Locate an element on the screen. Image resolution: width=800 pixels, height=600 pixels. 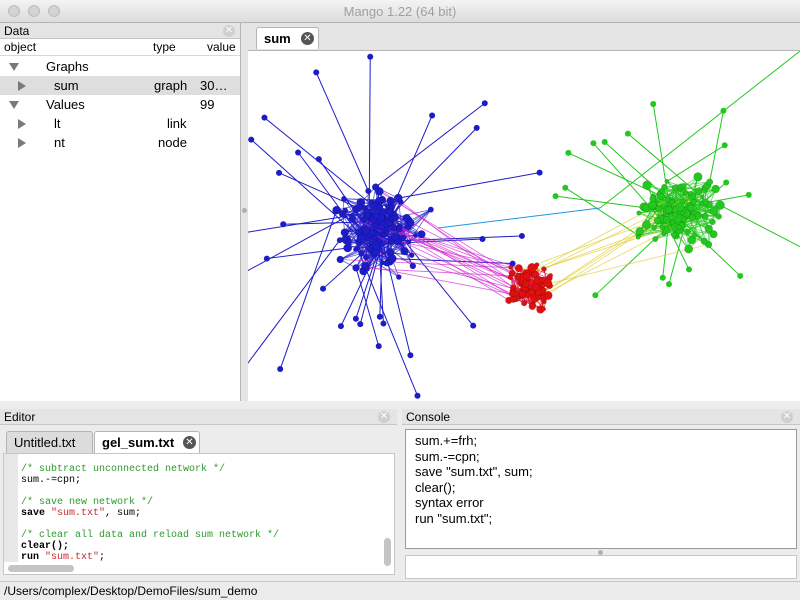
tree-item-nt: nt node is located at coordinates (120, 142).